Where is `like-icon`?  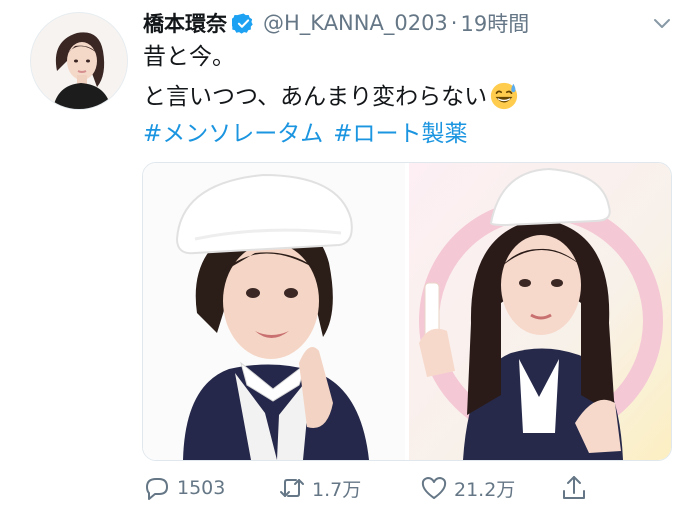
like-icon is located at coordinates (434, 488).